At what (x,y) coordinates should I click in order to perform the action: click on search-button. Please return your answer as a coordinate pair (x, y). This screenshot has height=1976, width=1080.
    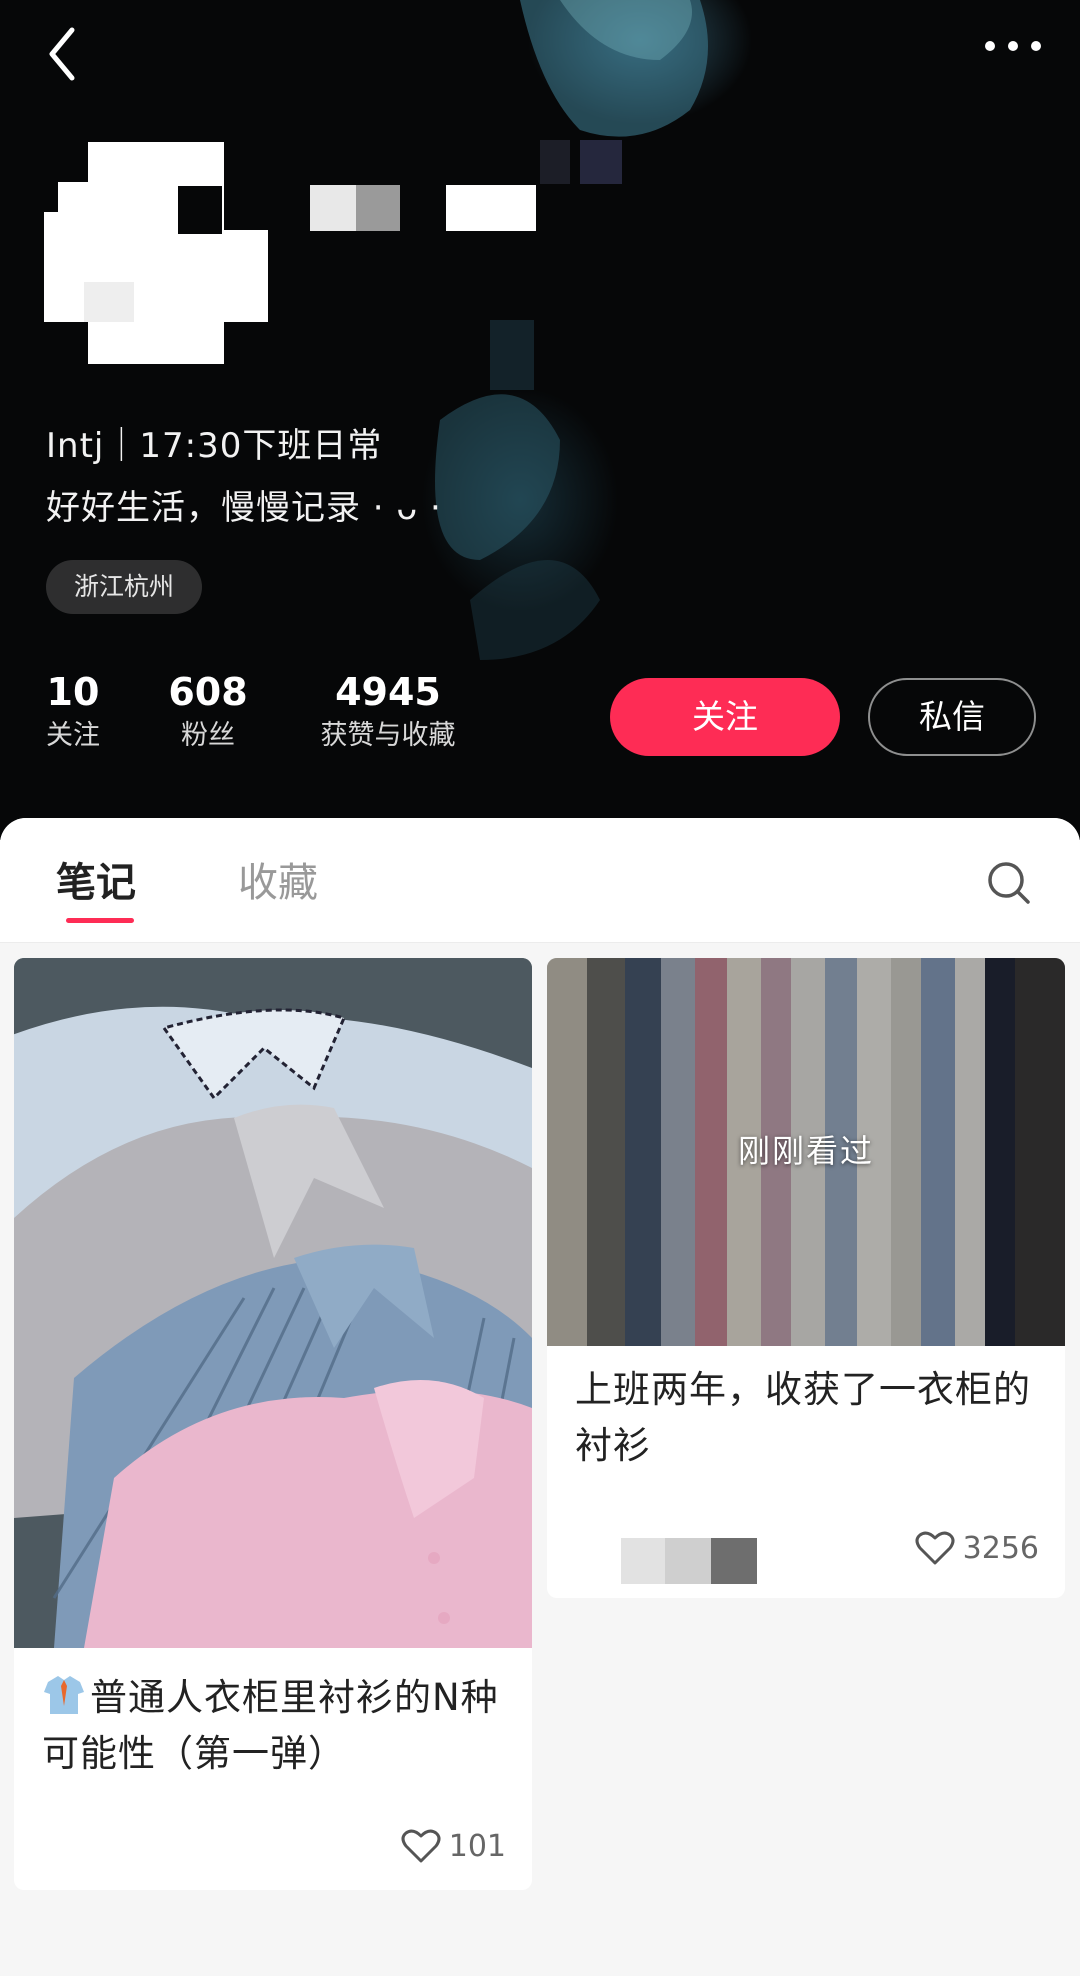
    Looking at the image, I should click on (1009, 883).